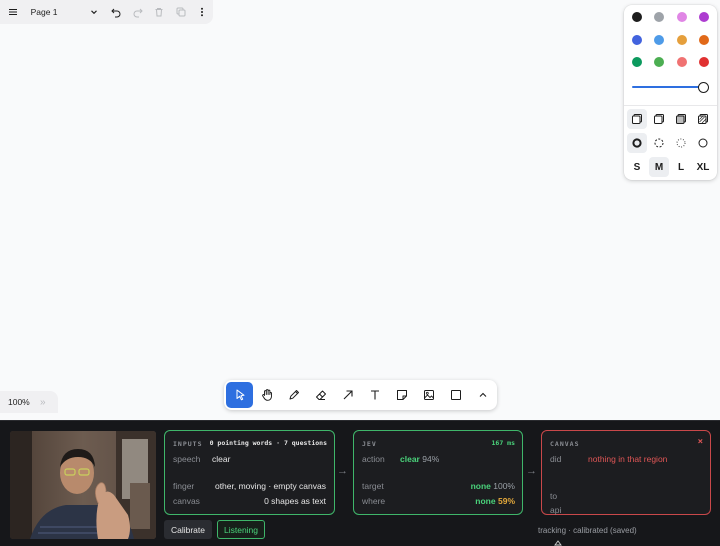 The height and width of the screenshot is (546, 720). What do you see at coordinates (703, 167) in the screenshot?
I see `size-option-xl: XL` at bounding box center [703, 167].